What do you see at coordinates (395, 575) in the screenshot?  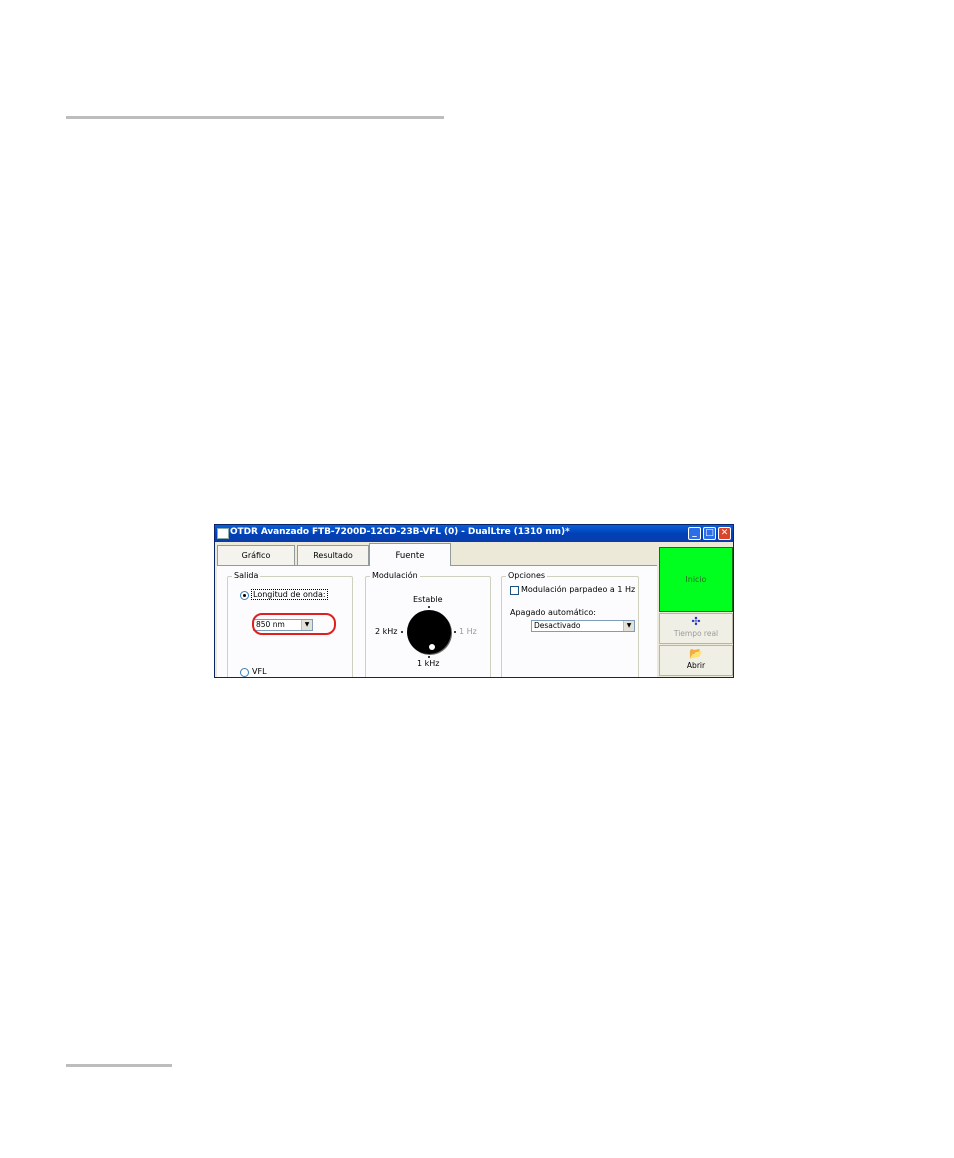 I see `modulacion-group-label: Modulación` at bounding box center [395, 575].